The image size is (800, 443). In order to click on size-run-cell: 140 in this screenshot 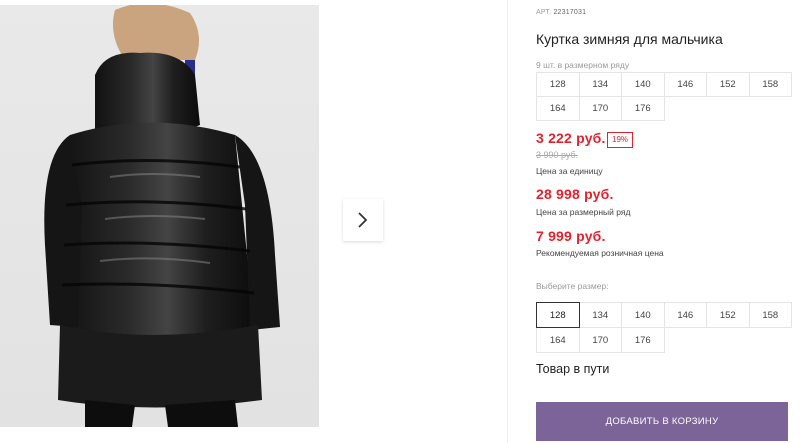, I will do `click(643, 84)`.